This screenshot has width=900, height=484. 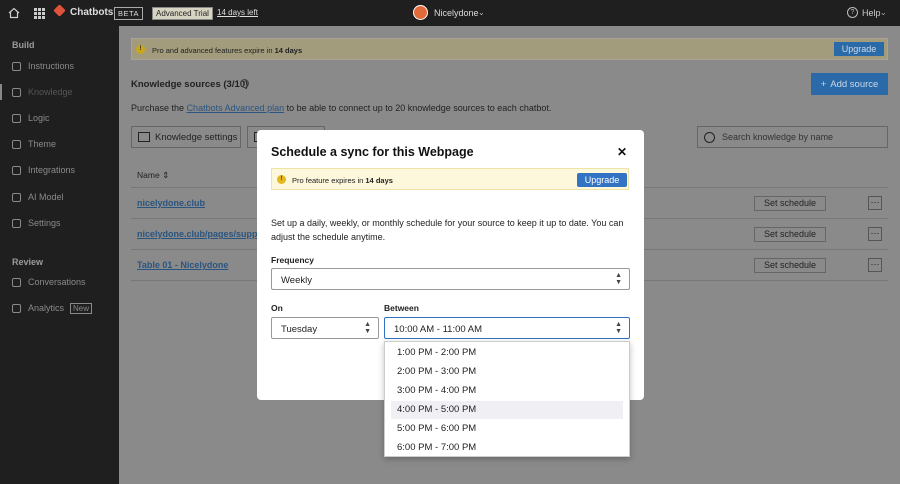 I want to click on sidebar-item-label: Integrations, so click(x=52, y=170).